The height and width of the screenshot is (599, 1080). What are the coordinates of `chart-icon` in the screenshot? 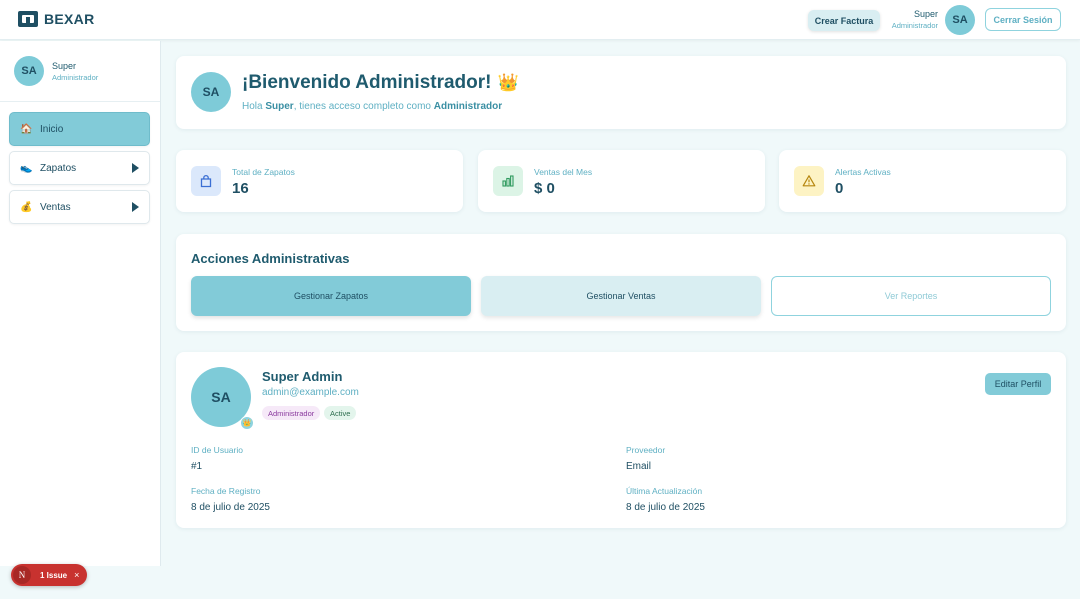 It's located at (508, 181).